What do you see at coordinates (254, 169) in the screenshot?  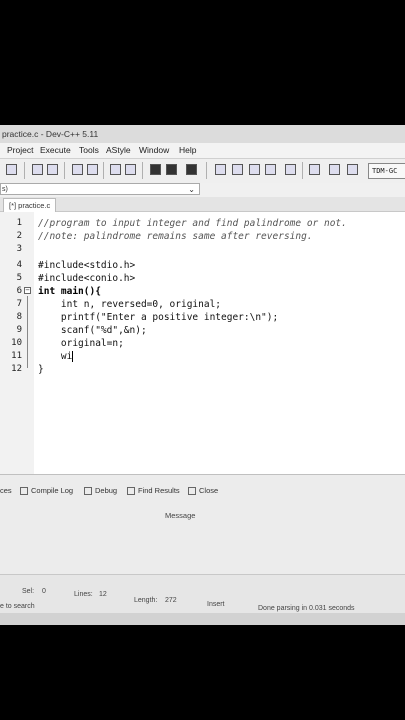 I see `compile-run-icon` at bounding box center [254, 169].